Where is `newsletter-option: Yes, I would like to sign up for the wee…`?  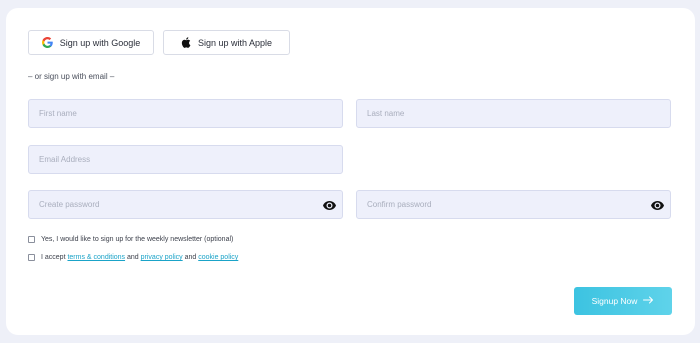
newsletter-option: Yes, I would like to sign up for the wee… is located at coordinates (130, 239).